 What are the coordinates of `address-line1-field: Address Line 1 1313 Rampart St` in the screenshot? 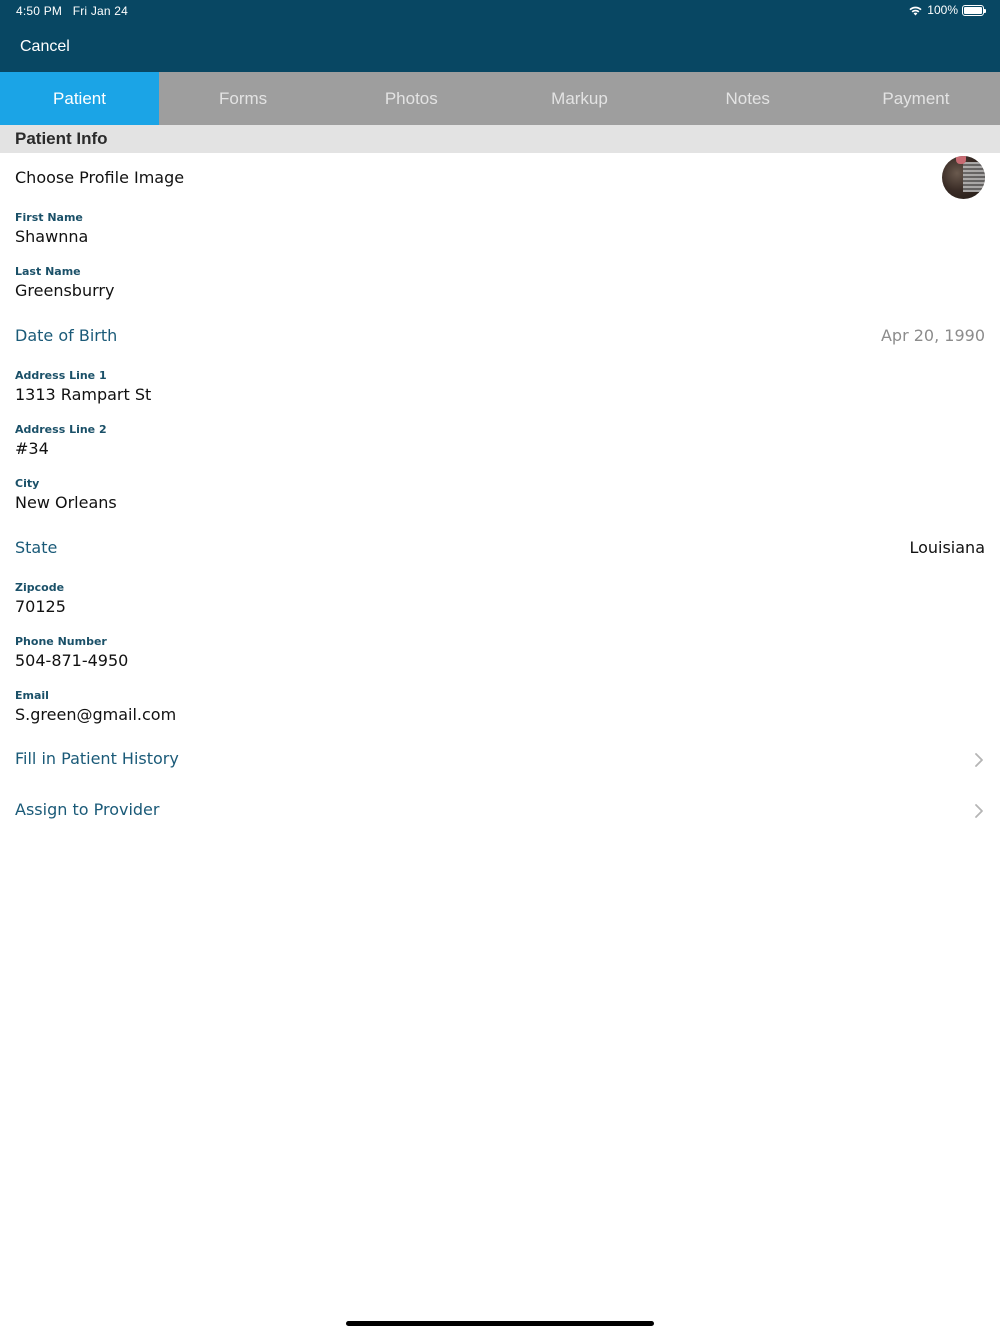 It's located at (83, 387).